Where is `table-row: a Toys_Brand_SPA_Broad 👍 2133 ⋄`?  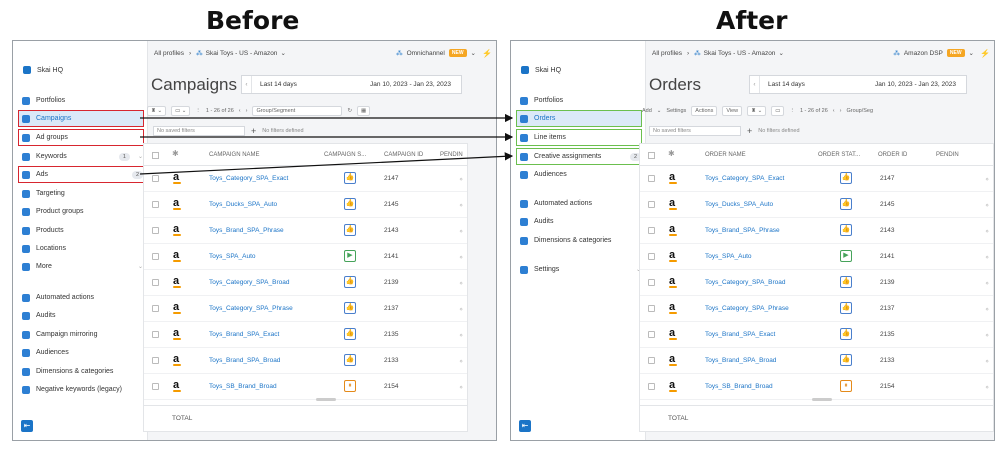
table-row: a Toys_Brand_SPA_Broad 👍 2133 ⋄ is located at coordinates (305, 361).